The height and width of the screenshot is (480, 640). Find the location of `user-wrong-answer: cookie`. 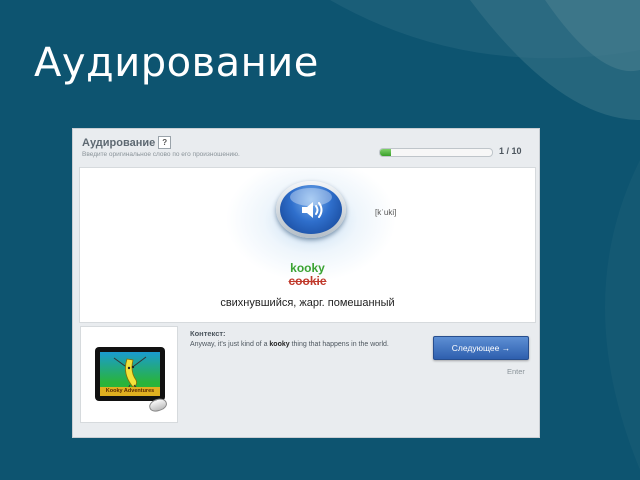

user-wrong-answer: cookie is located at coordinates (307, 281).